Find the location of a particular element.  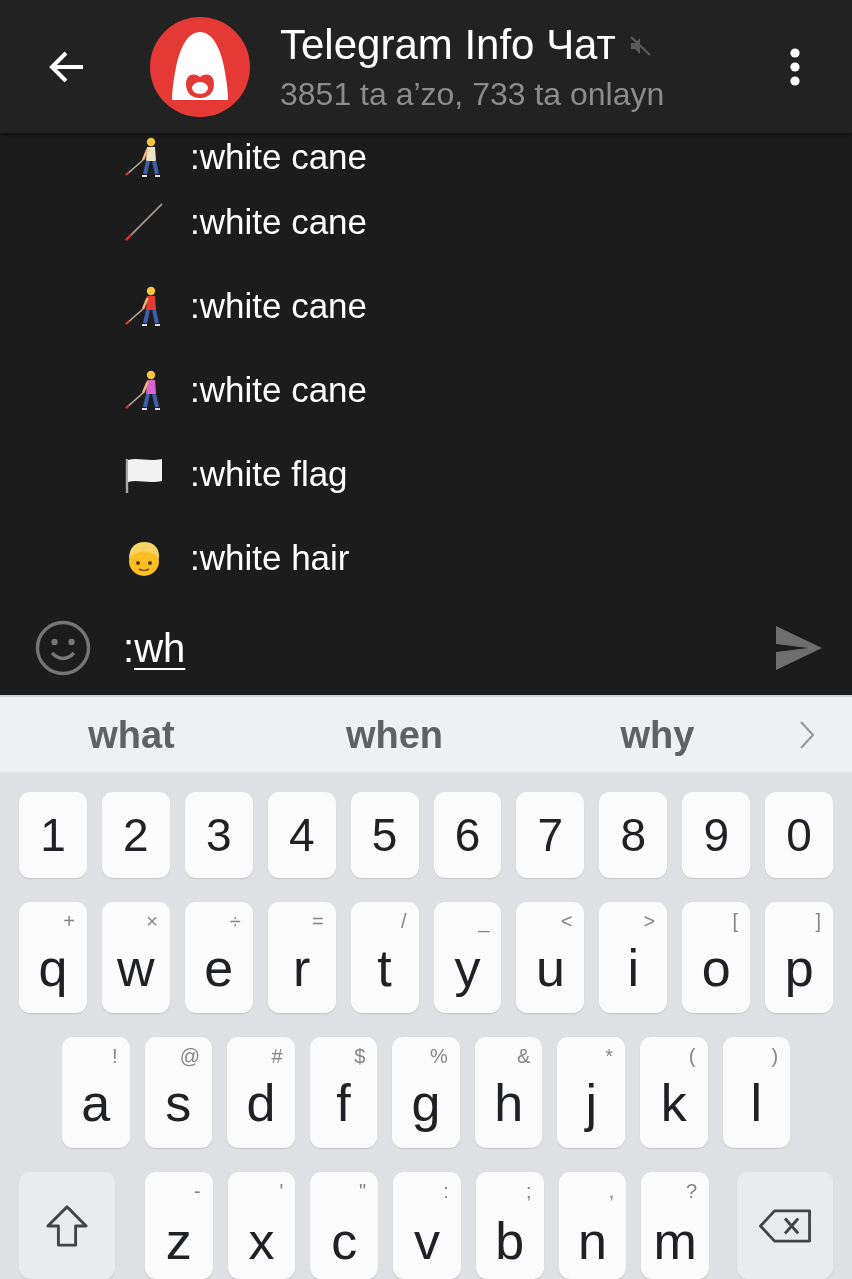

keyboard-key: 6 is located at coordinates (467, 835).